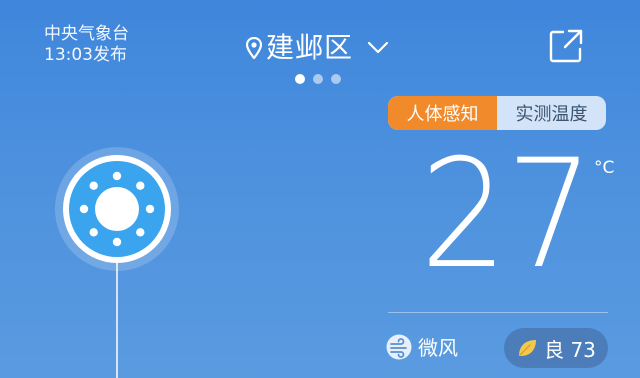 The height and width of the screenshot is (378, 640). I want to click on source-name: 中央气象台, so click(86, 34).